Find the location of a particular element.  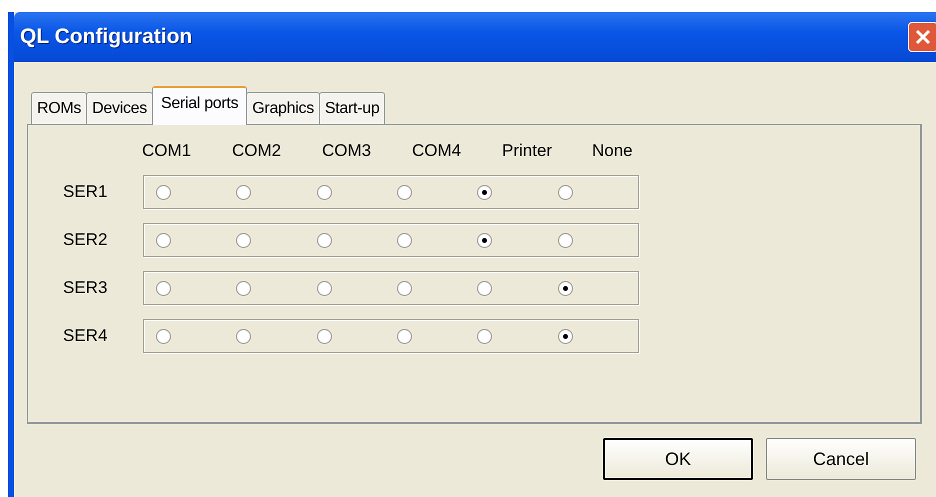

close-icon is located at coordinates (923, 37).